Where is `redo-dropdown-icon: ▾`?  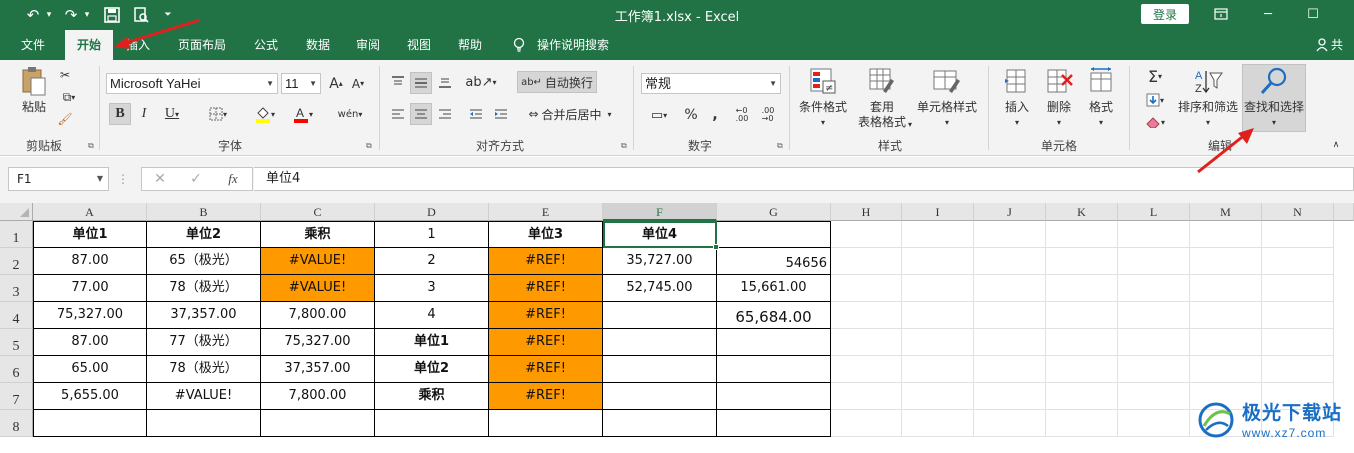 redo-dropdown-icon: ▾ is located at coordinates (87, 15).